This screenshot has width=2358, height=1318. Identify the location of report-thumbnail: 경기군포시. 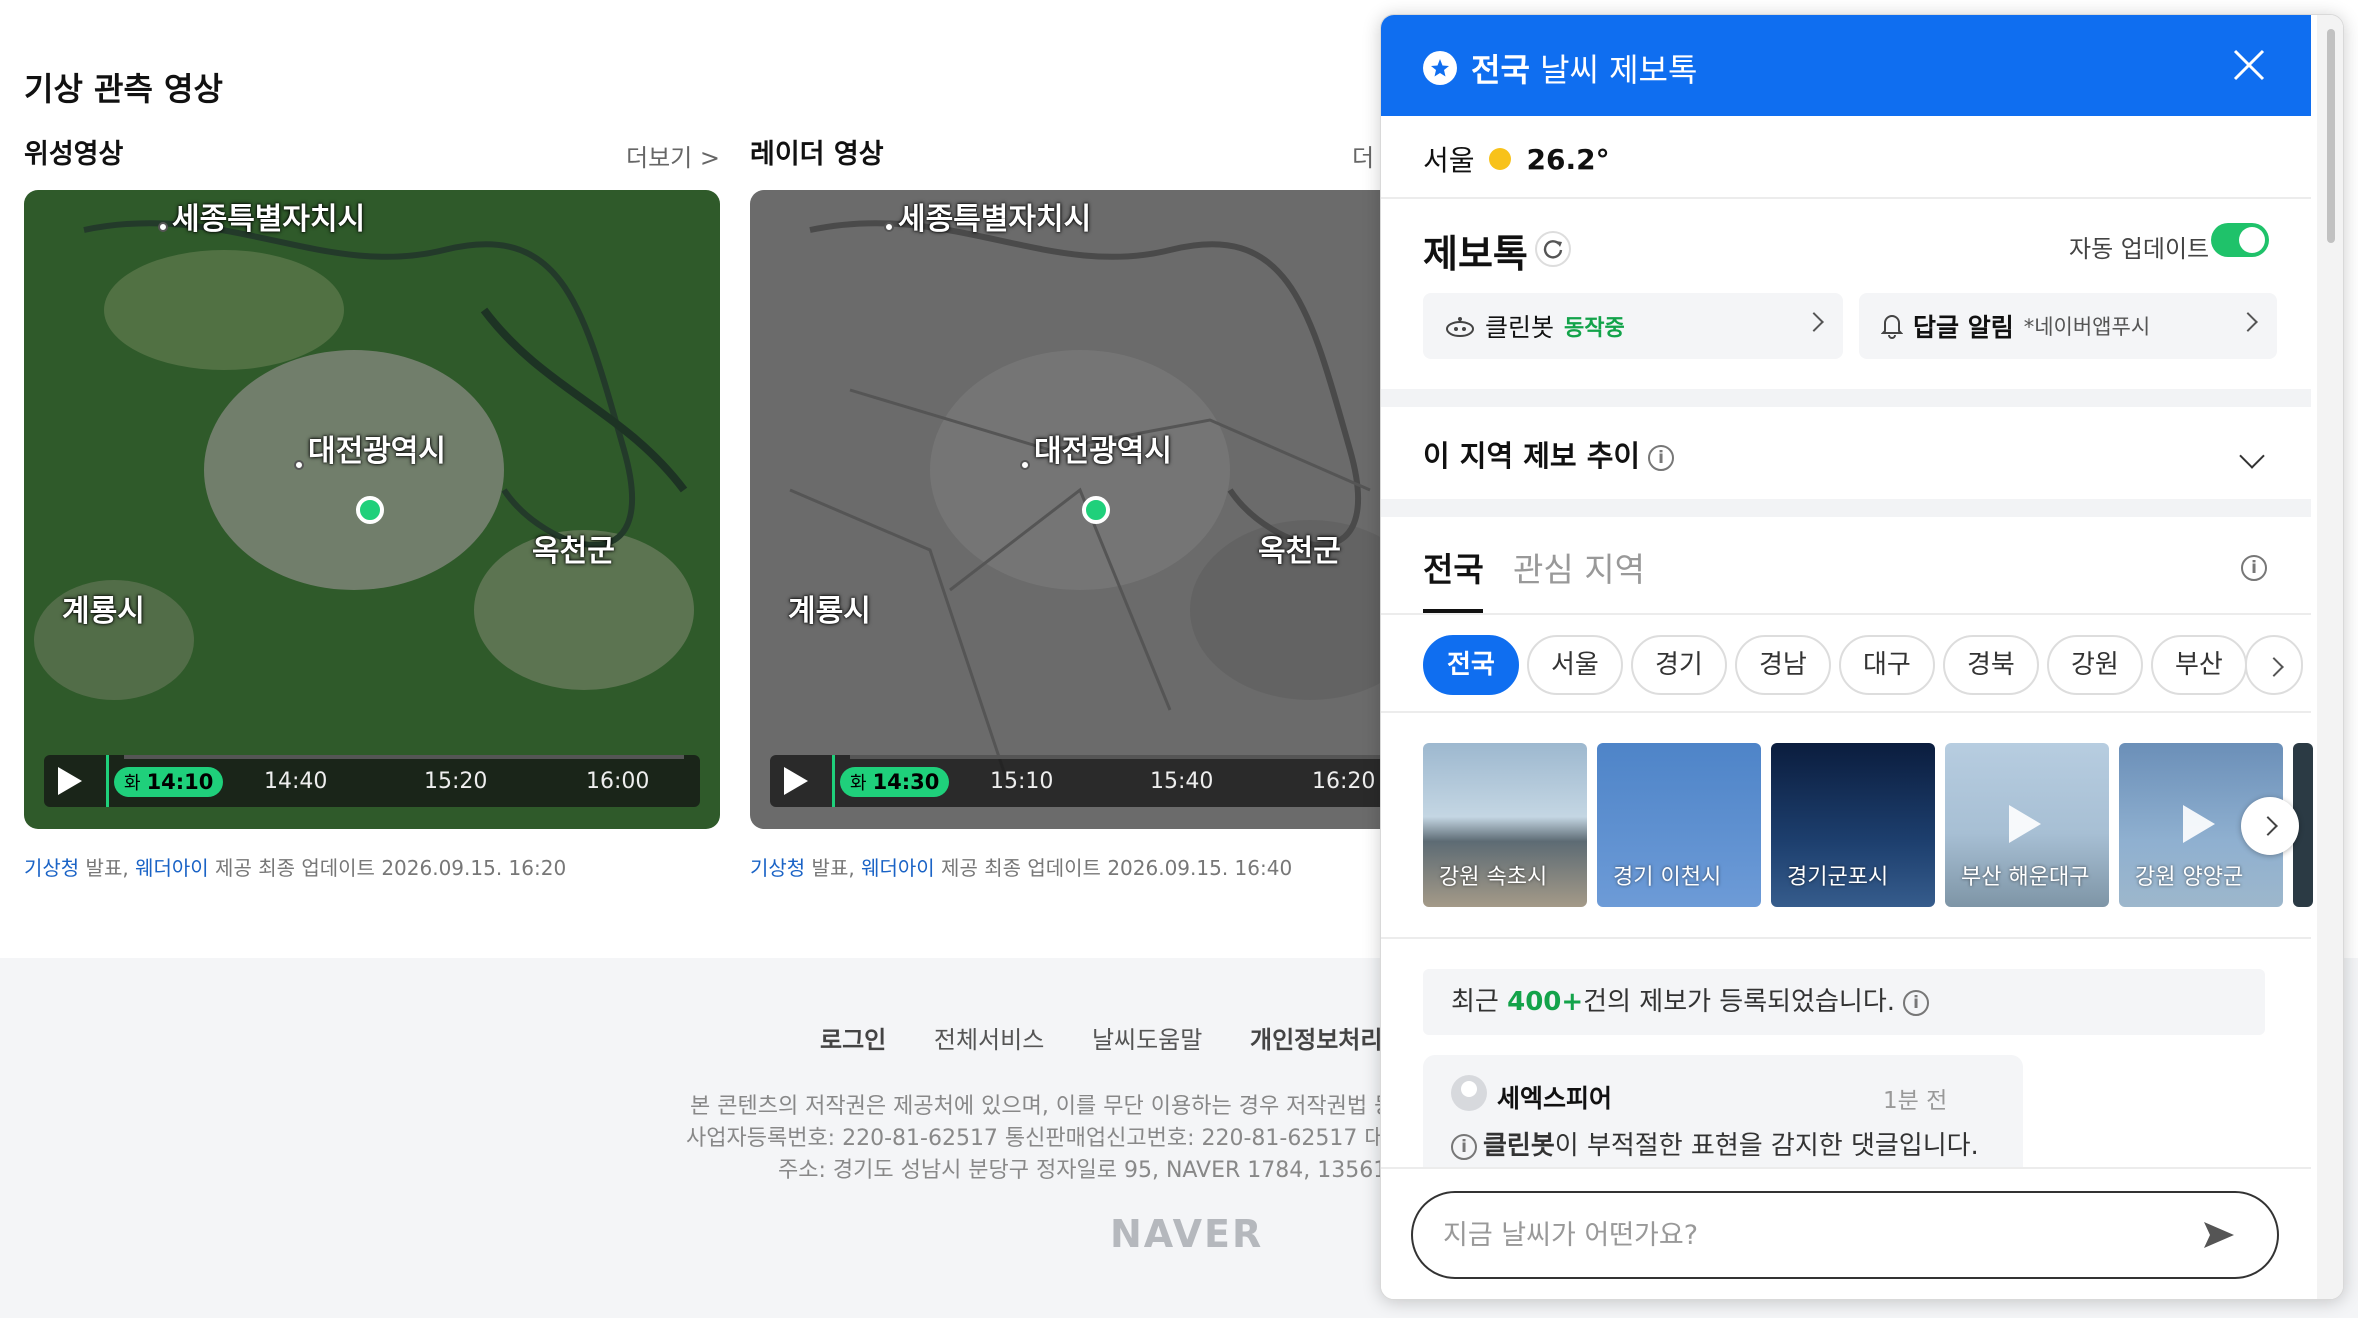
(1853, 825).